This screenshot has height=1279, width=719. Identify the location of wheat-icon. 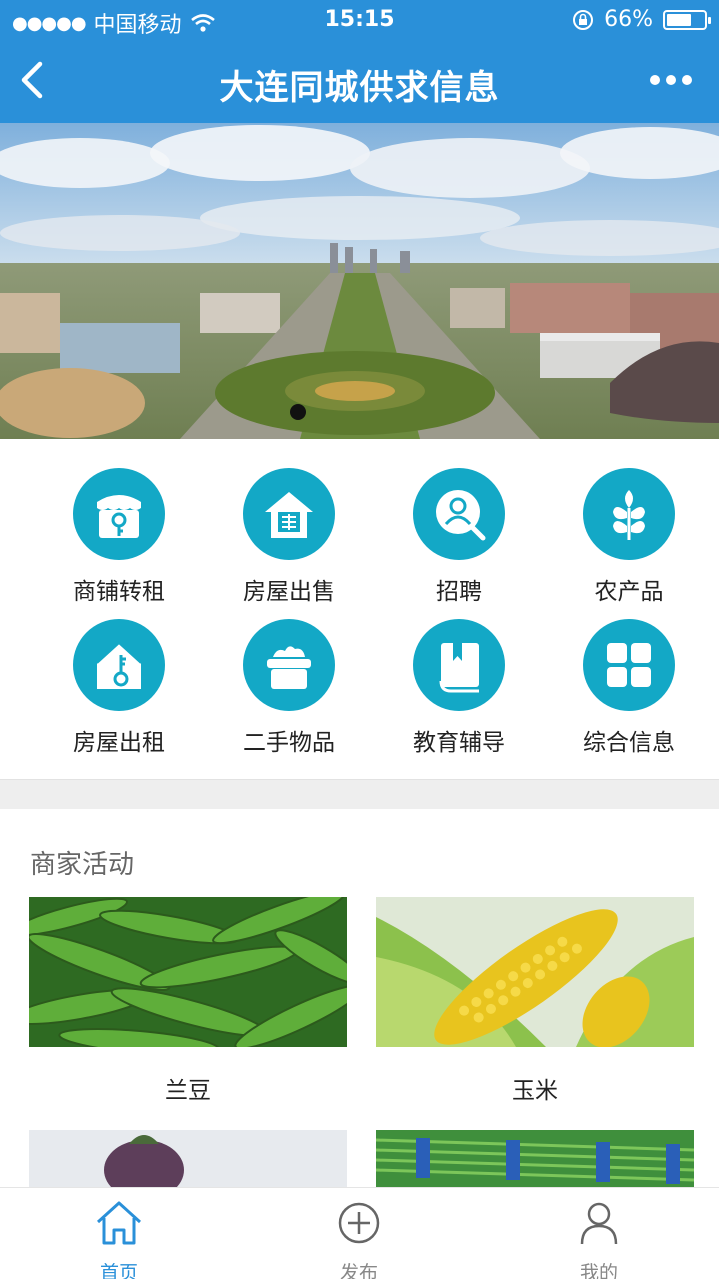
(629, 514).